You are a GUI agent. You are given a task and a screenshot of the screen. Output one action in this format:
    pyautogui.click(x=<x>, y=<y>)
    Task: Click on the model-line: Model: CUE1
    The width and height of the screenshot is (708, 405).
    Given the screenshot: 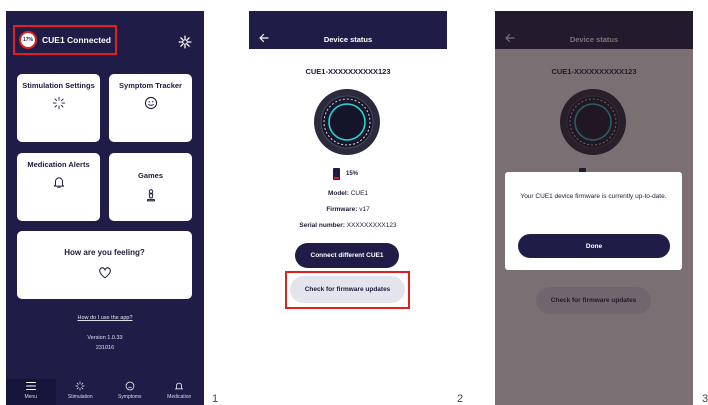 What is the action you would take?
    pyautogui.click(x=348, y=193)
    